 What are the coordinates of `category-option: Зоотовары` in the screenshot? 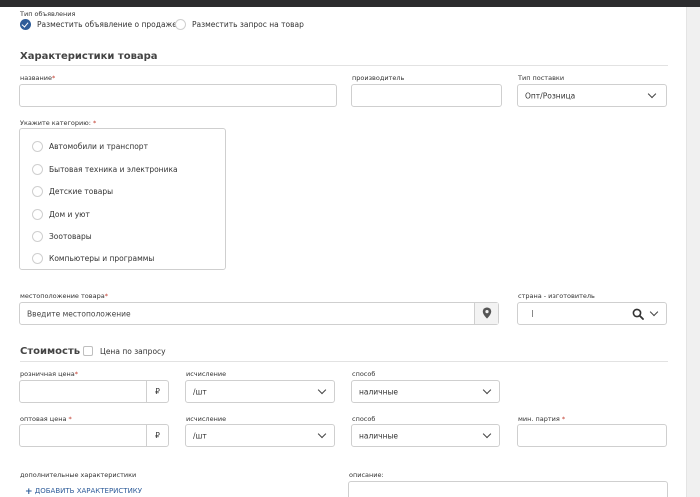 It's located at (70, 236).